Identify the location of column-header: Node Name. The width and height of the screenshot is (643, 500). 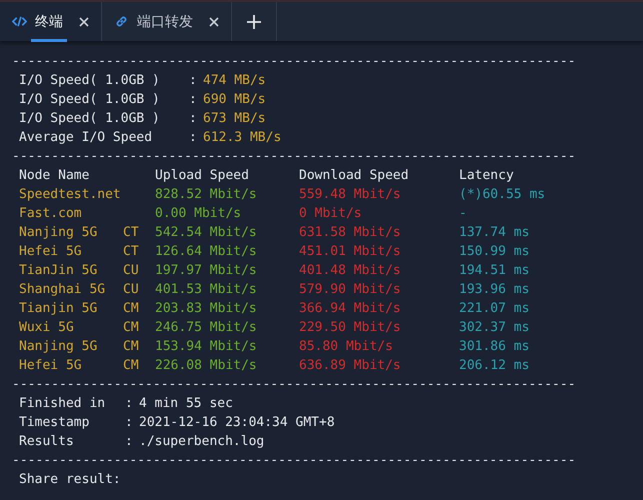
(54, 176).